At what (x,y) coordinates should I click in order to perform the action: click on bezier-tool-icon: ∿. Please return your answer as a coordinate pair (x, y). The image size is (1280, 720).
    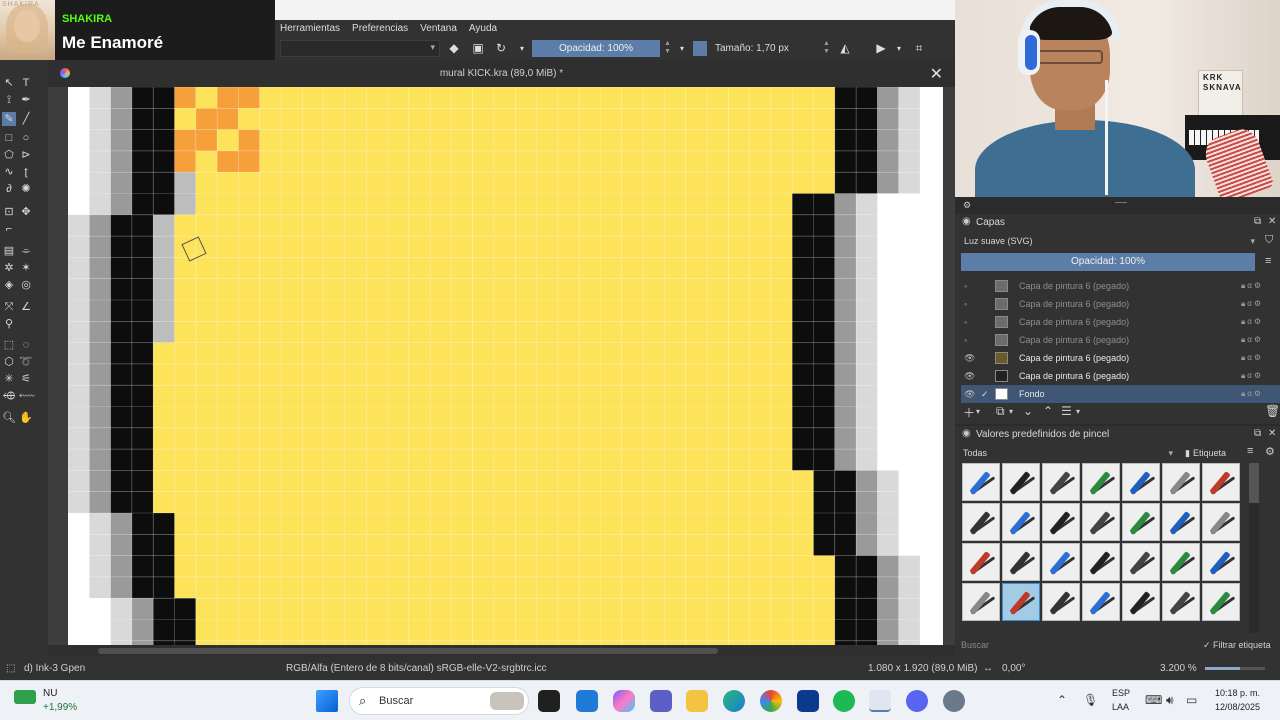
    Looking at the image, I should click on (9, 172).